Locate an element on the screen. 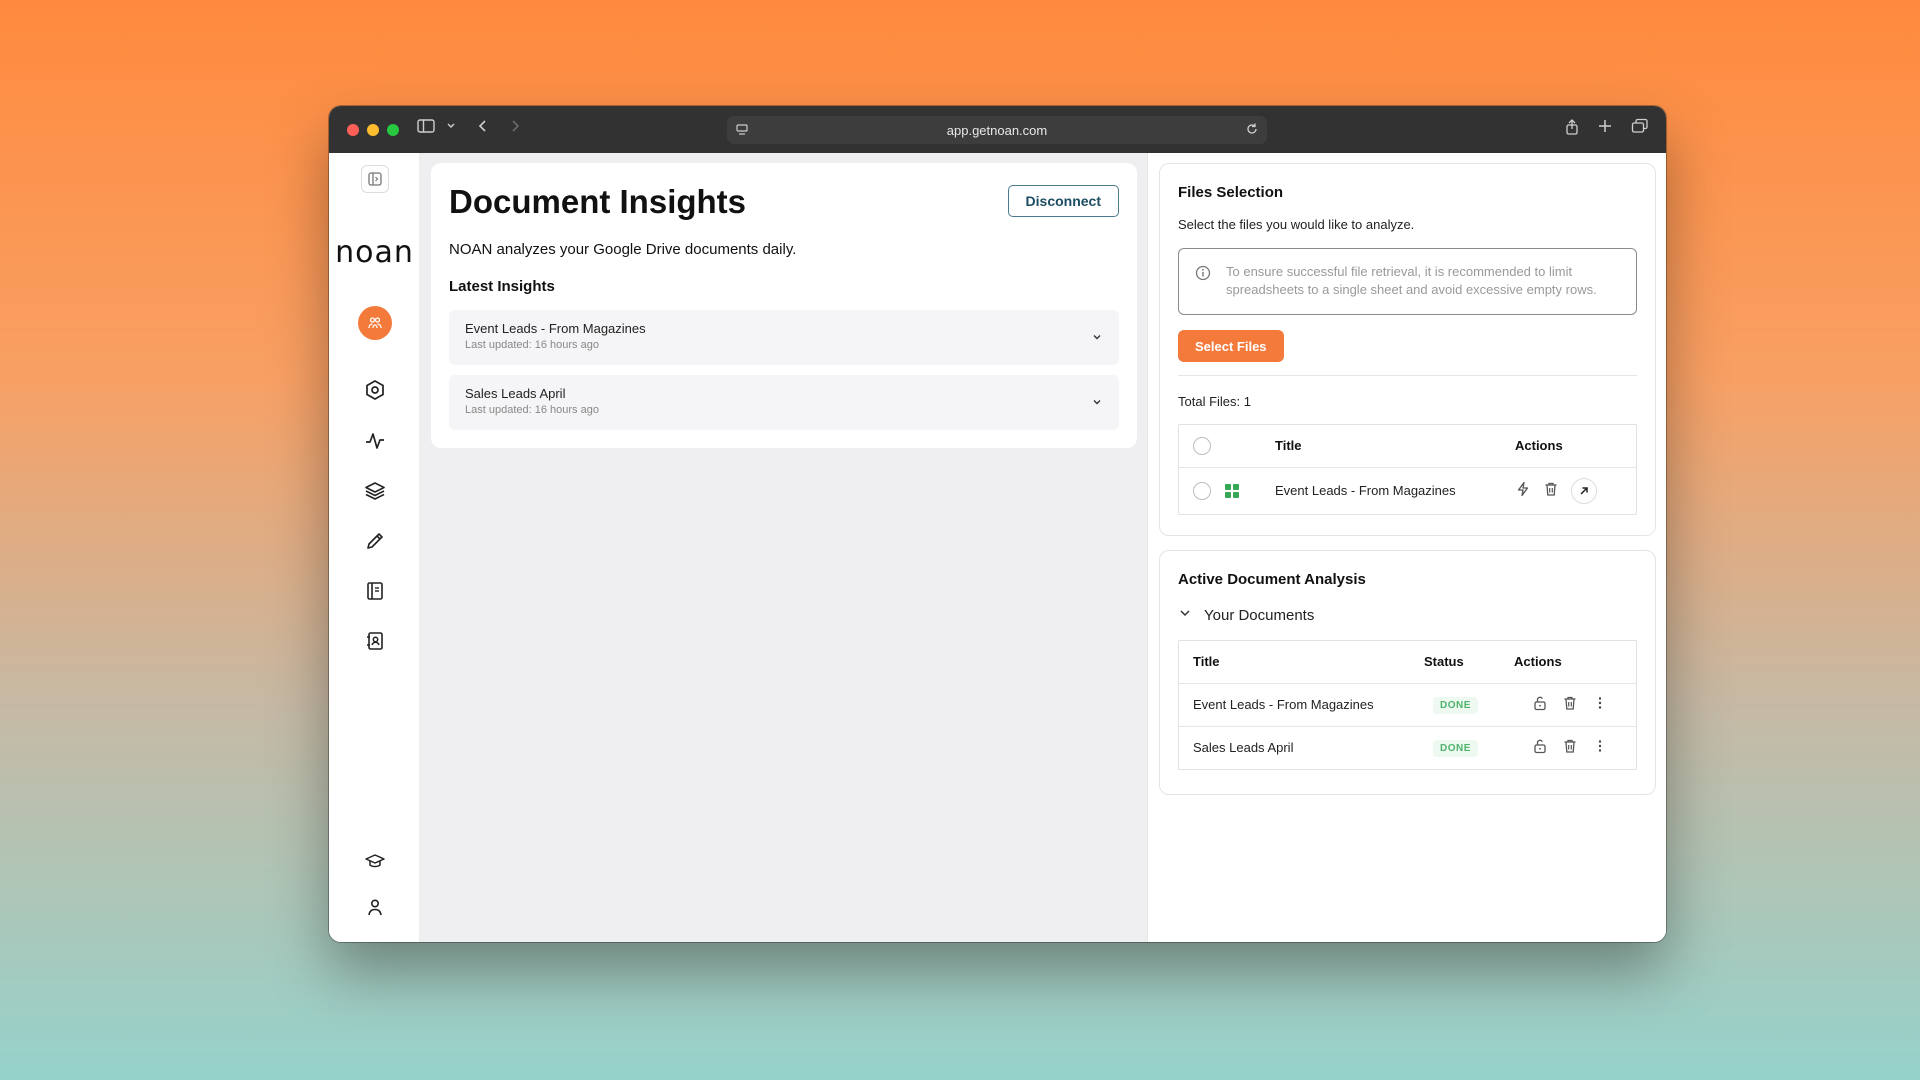 The image size is (1920, 1080). sidebar-item-contacts is located at coordinates (374, 643).